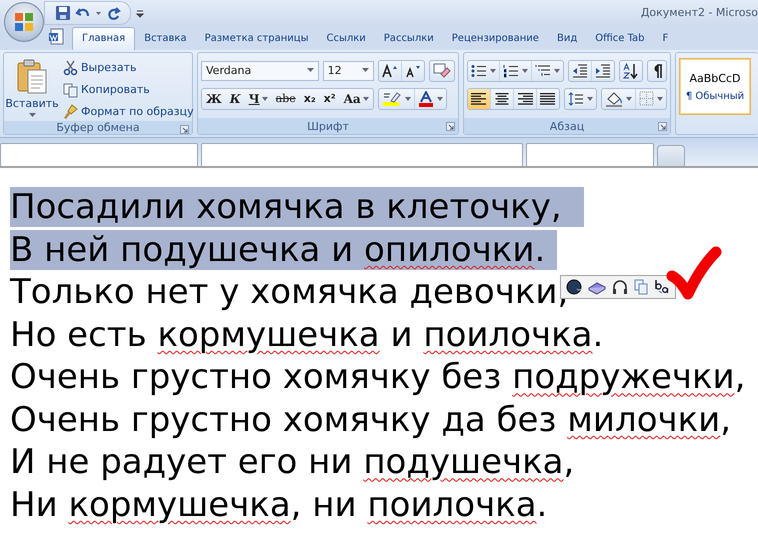 The image size is (758, 534). Describe the element at coordinates (392, 98) in the screenshot. I see `highlighter-icon` at that location.